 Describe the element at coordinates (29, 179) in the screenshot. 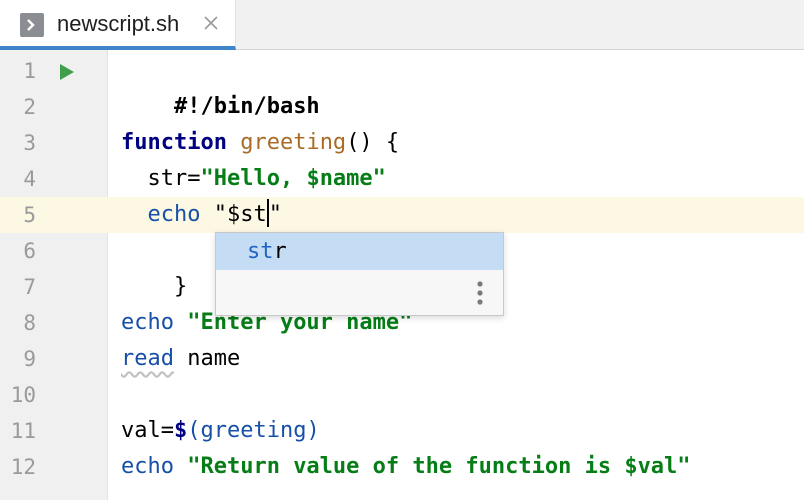

I see `line-number: 4` at that location.